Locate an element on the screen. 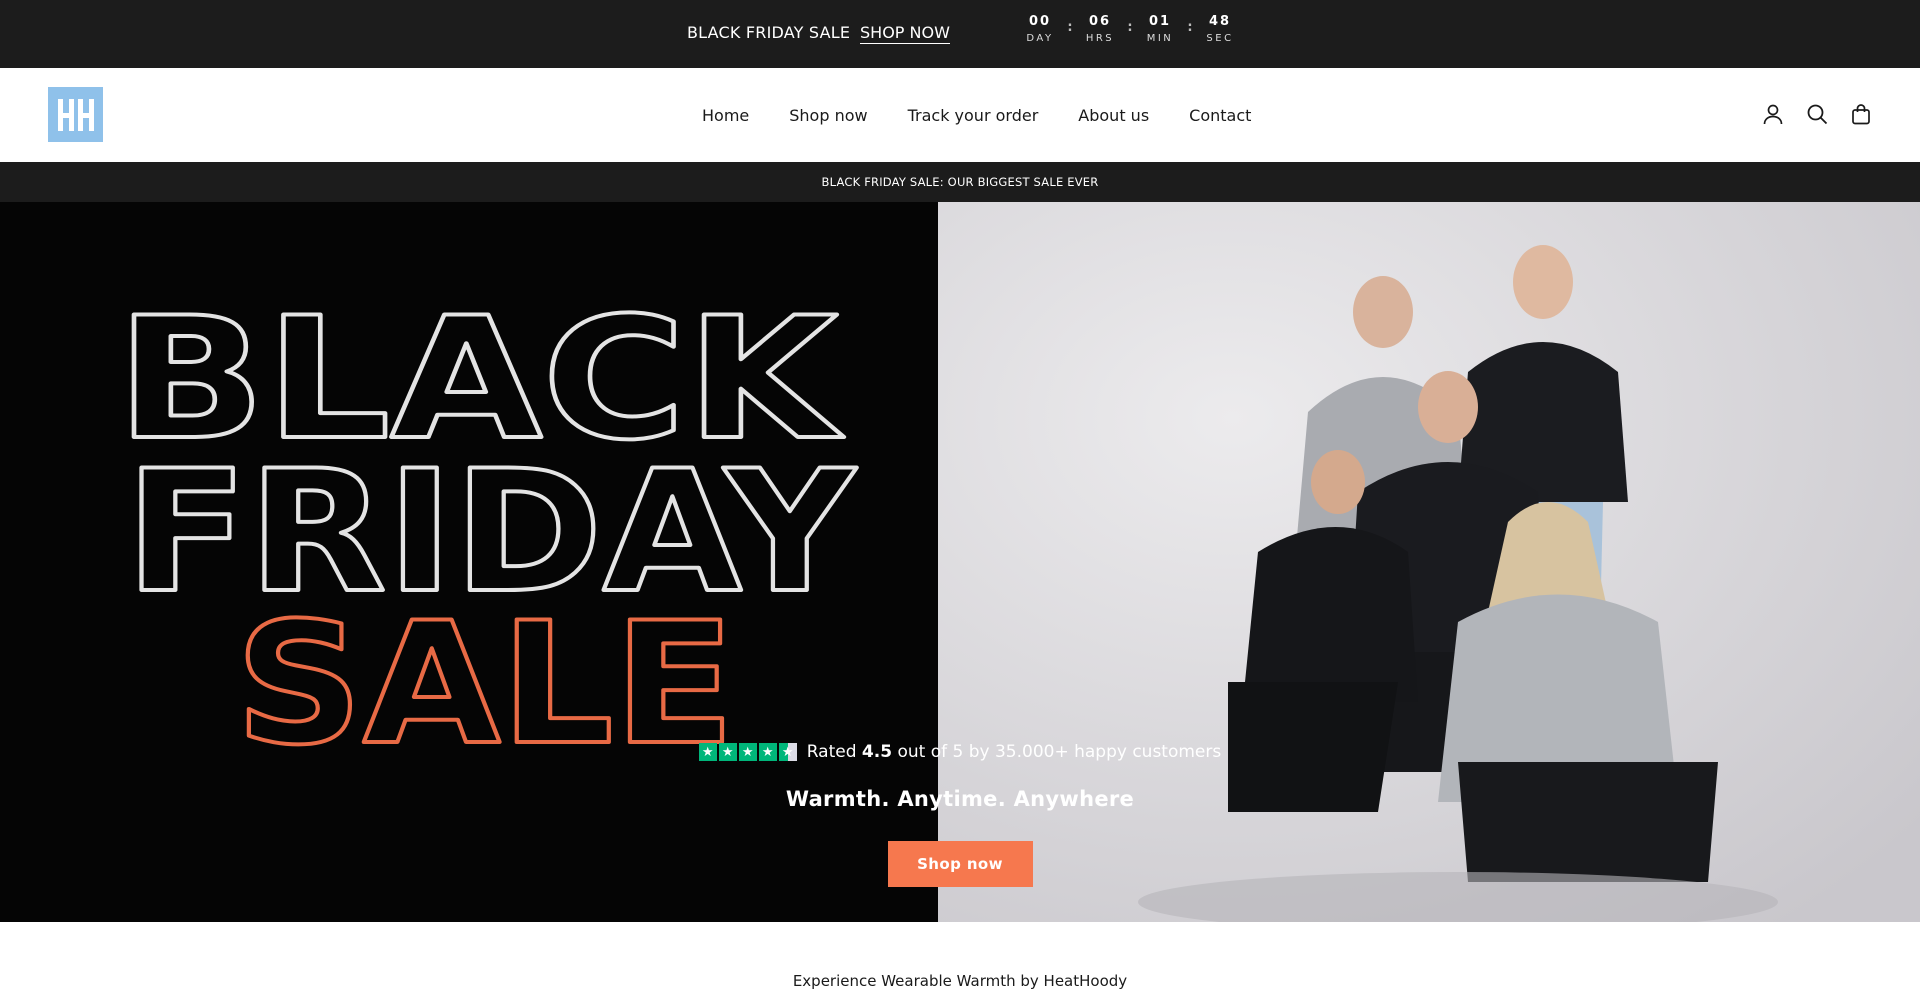 The width and height of the screenshot is (1920, 993). search-icon is located at coordinates (1817, 114).